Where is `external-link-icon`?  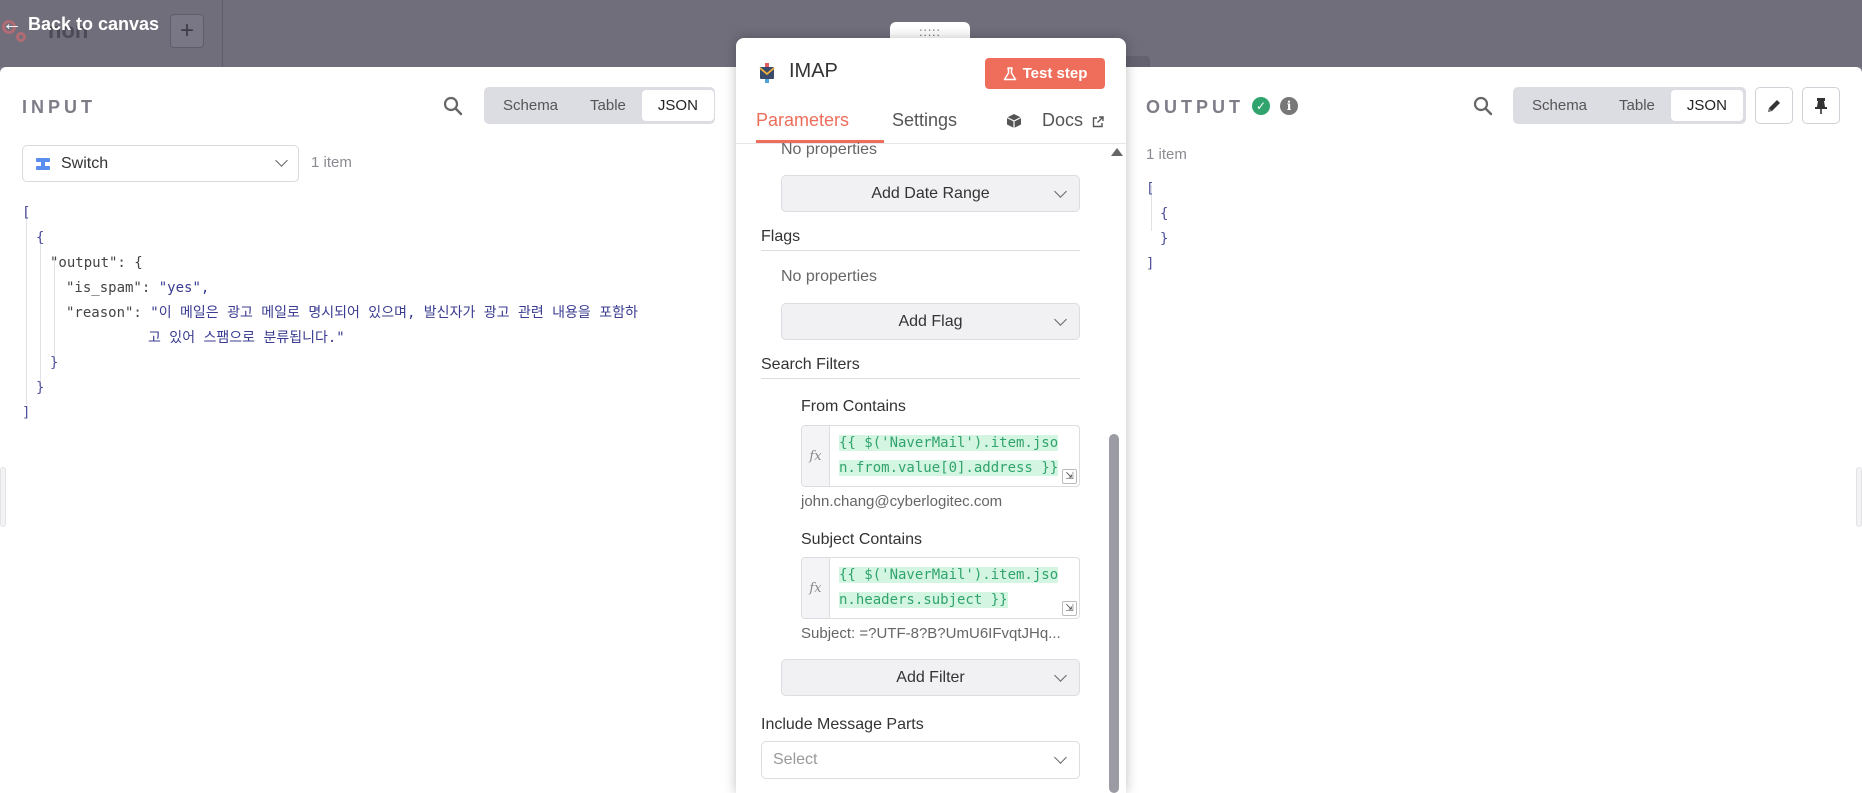 external-link-icon is located at coordinates (1098, 122).